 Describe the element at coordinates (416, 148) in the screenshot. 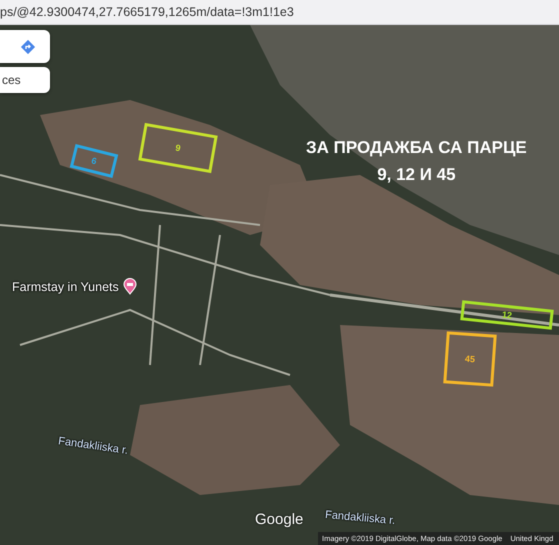

I see `headline-text: ЗА ПРОДАЖБА СА ПАРЦЕ` at that location.